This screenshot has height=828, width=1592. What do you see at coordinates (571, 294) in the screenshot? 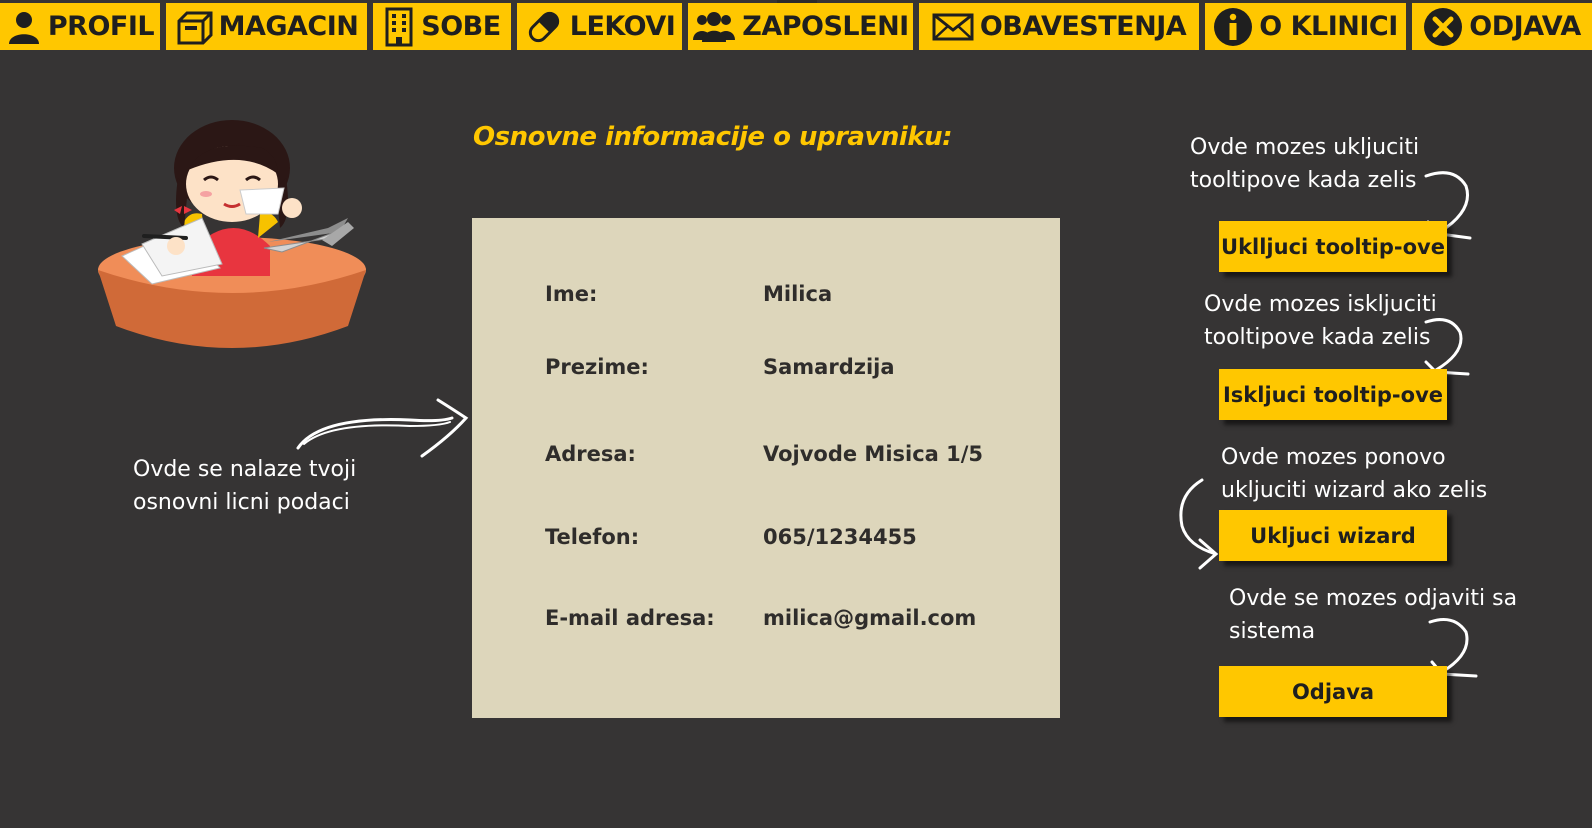
I see `label-ime: Ime:` at bounding box center [571, 294].